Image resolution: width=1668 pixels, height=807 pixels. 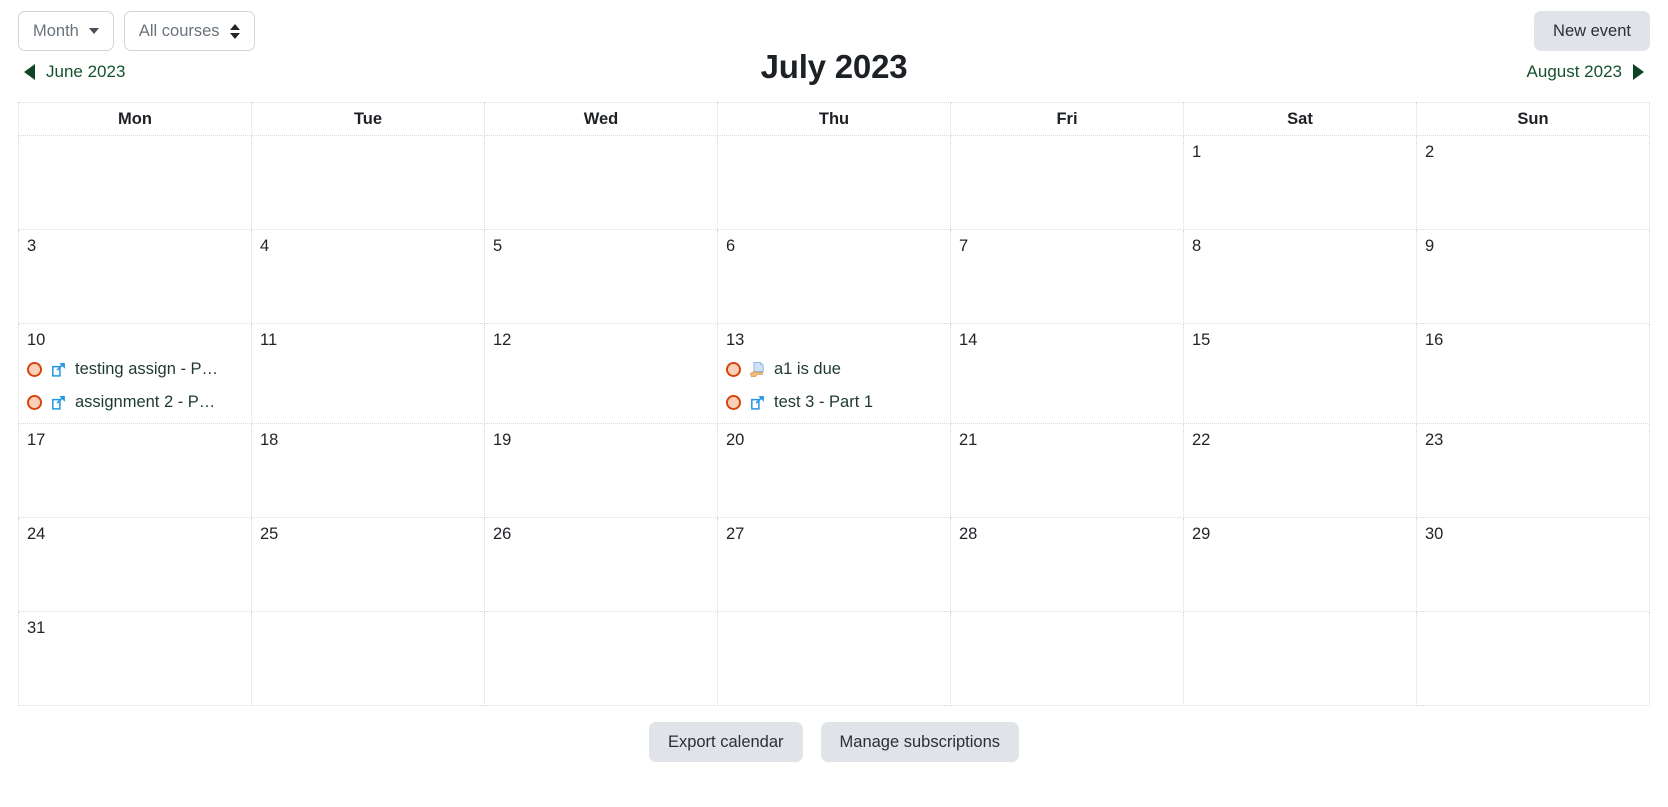 I want to click on calendar-day-cell: 26, so click(x=601, y=564).